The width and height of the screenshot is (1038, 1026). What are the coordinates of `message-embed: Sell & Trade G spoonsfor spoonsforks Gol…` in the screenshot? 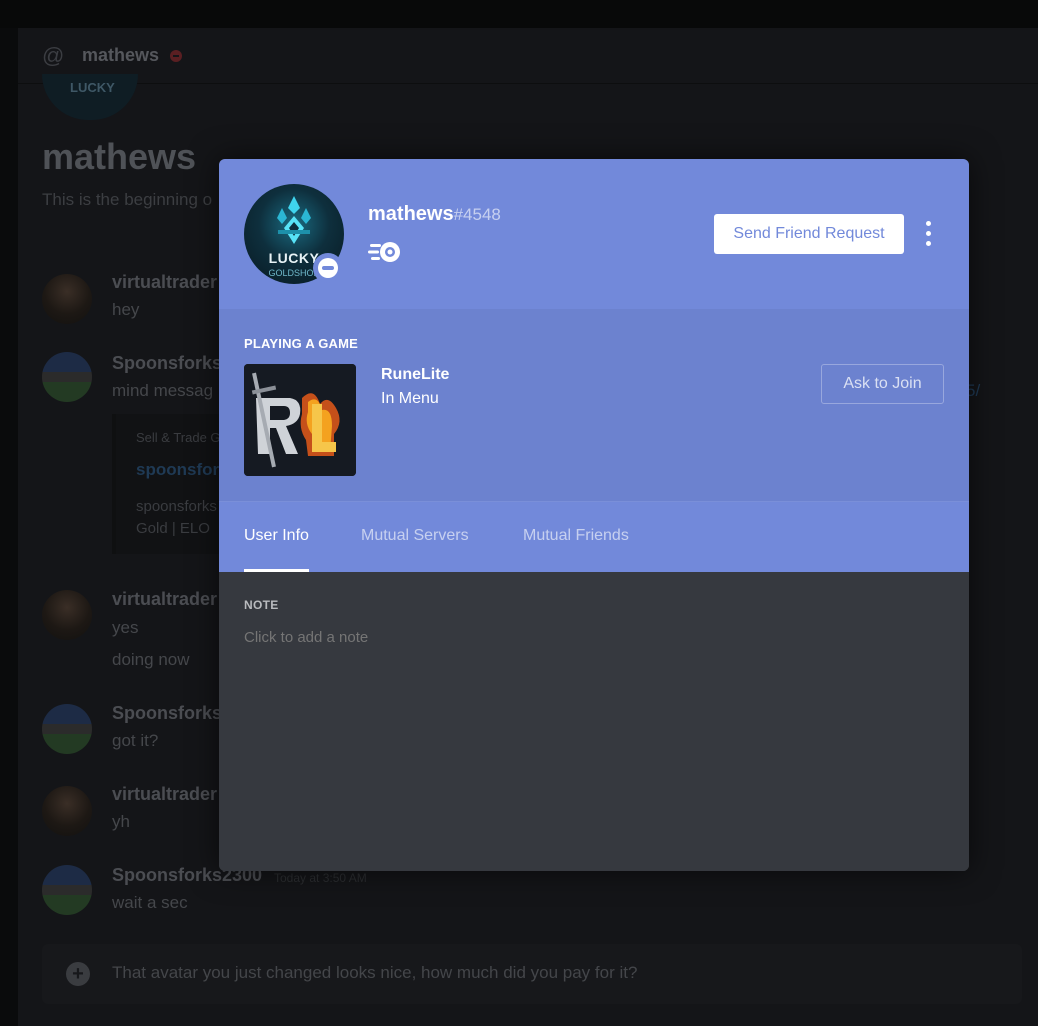 It's located at (167, 484).